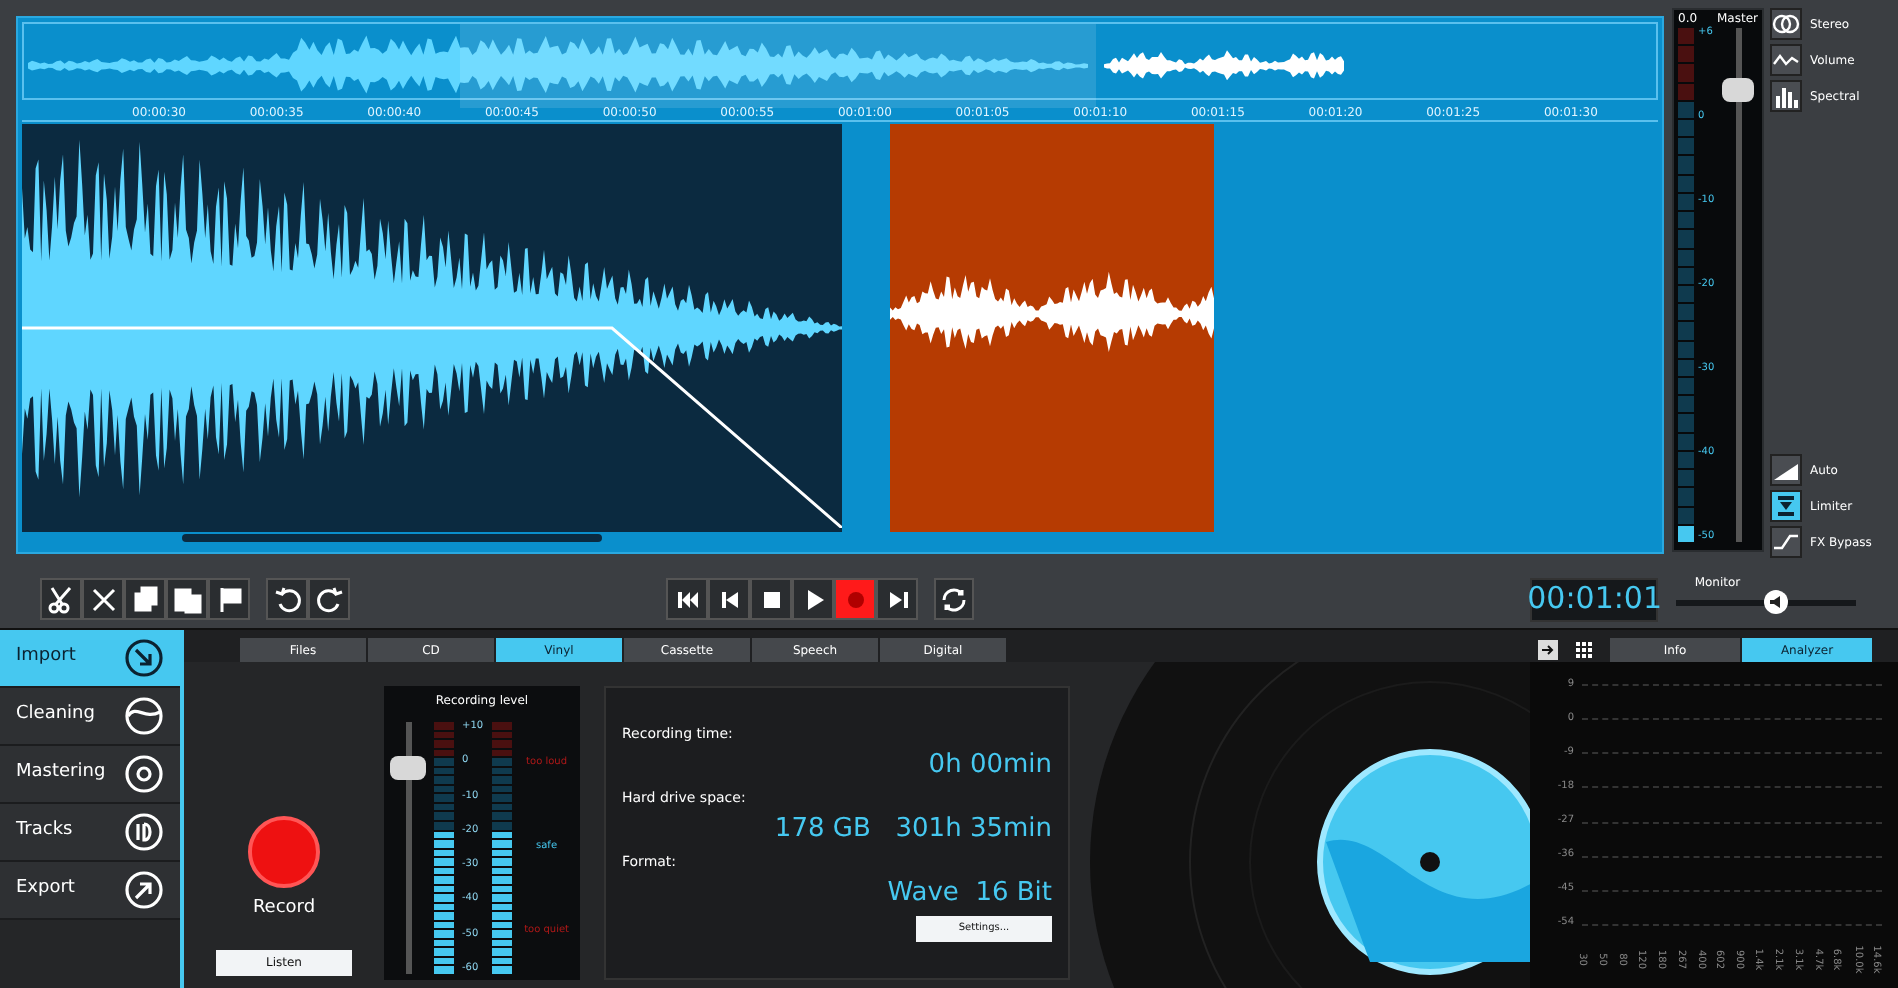 The width and height of the screenshot is (1898, 988). I want to click on sidebar-item: Cleaning, so click(90, 717).